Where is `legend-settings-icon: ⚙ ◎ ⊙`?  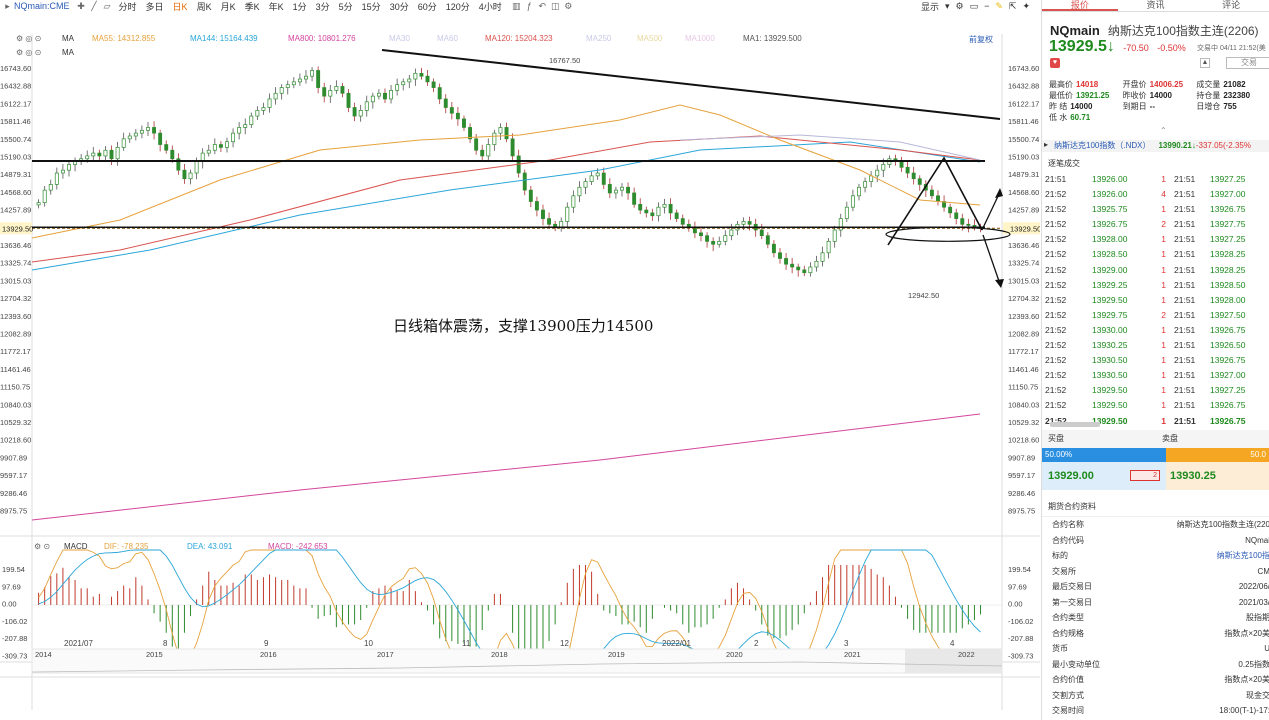
legend-settings-icon: ⚙ ◎ ⊙ is located at coordinates (28, 38).